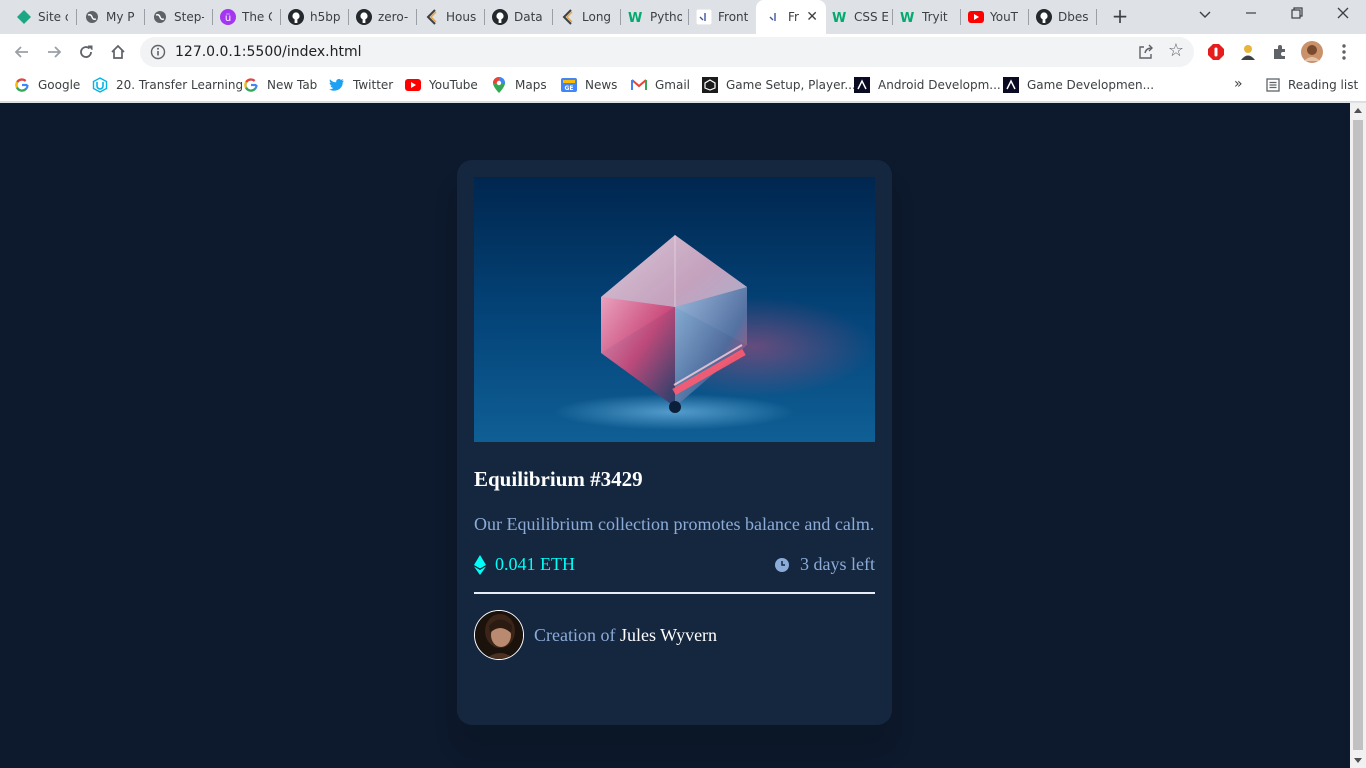  What do you see at coordinates (22, 52) in the screenshot?
I see `back-arrow-icon` at bounding box center [22, 52].